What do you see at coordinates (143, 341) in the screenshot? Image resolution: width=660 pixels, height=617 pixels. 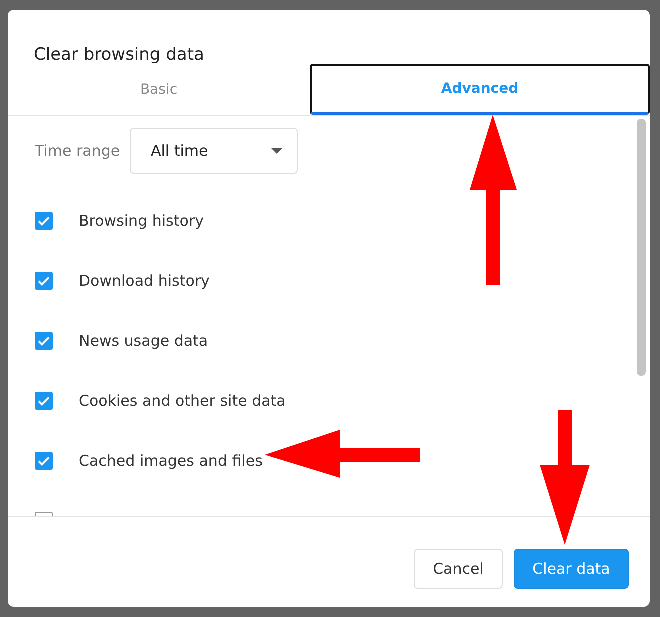 I see `checkbox-label: News usage data` at bounding box center [143, 341].